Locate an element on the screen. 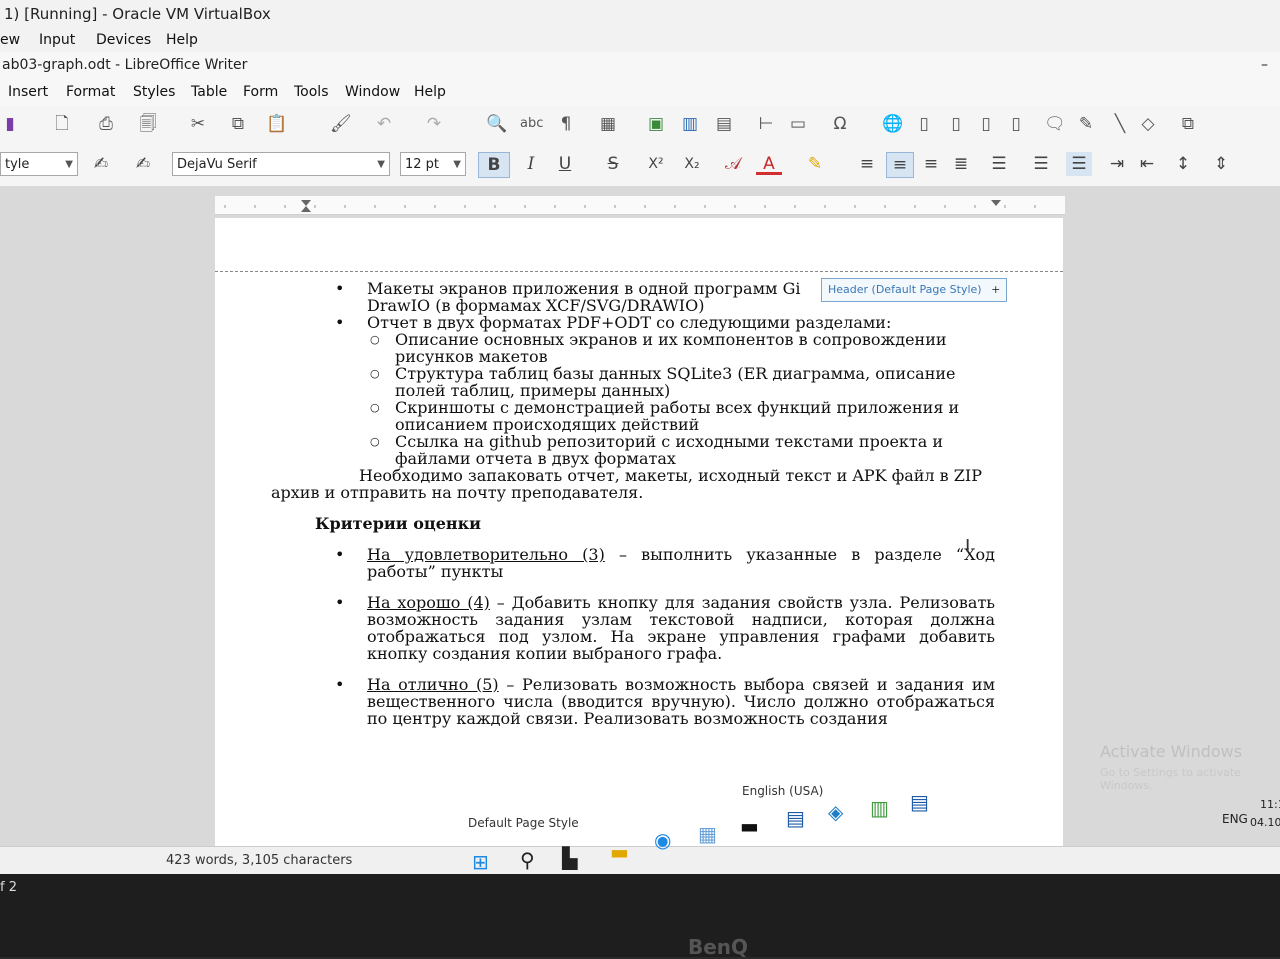 This screenshot has height=959, width=1280. new-style-icon: ✍ is located at coordinates (143, 164).